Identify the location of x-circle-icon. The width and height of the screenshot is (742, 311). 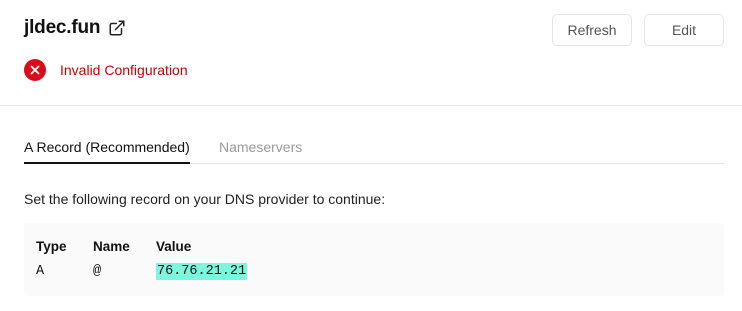
(35, 70).